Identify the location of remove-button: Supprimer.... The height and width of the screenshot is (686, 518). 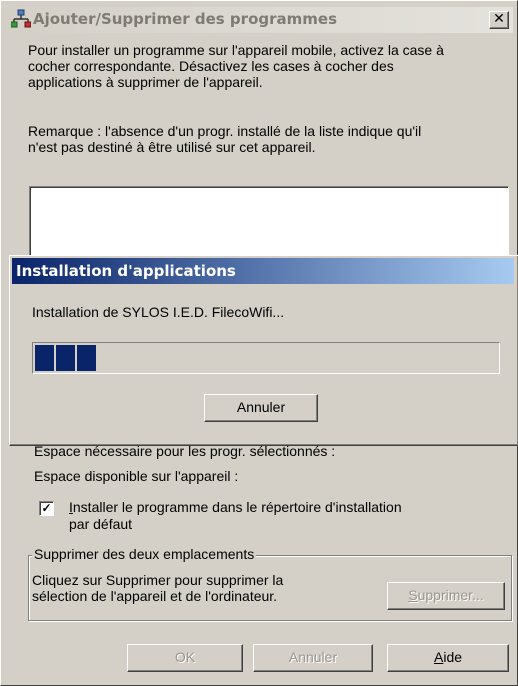
(446, 596).